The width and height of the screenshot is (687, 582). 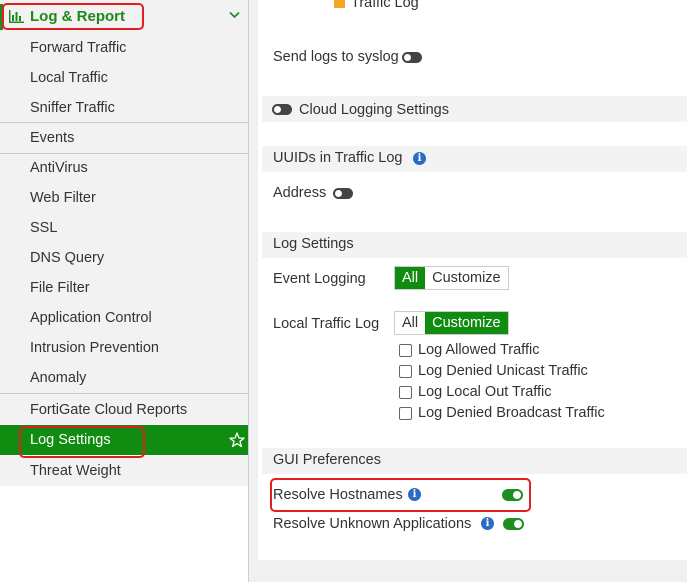 What do you see at coordinates (405, 350) in the screenshot?
I see `log-allowed-traffic-checkbox` at bounding box center [405, 350].